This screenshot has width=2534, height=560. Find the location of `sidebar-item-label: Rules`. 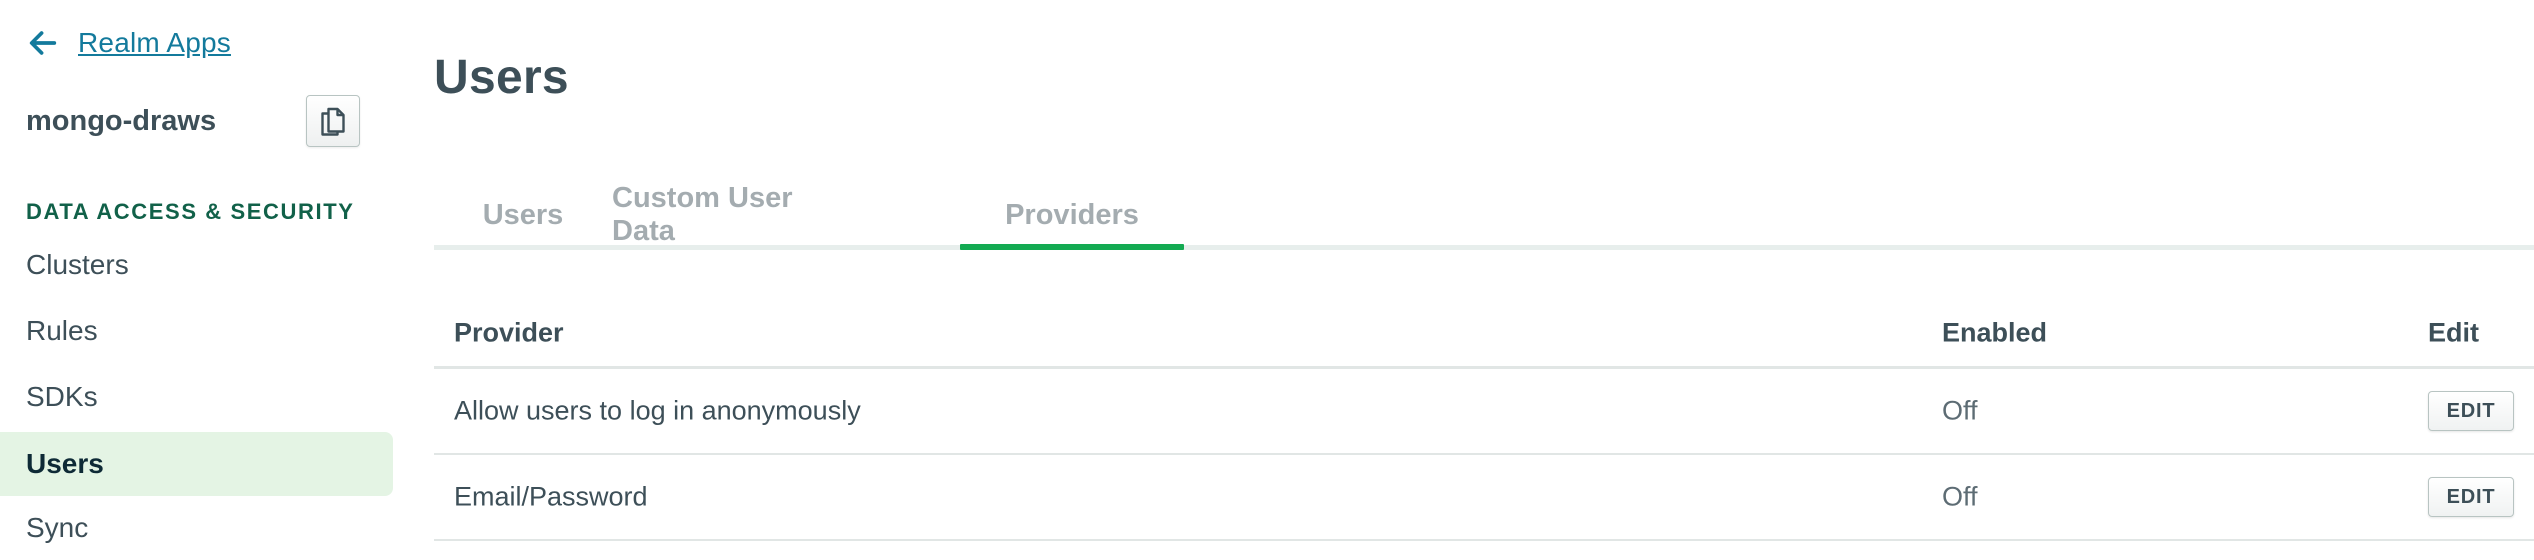

sidebar-item-label: Rules is located at coordinates (62, 330).